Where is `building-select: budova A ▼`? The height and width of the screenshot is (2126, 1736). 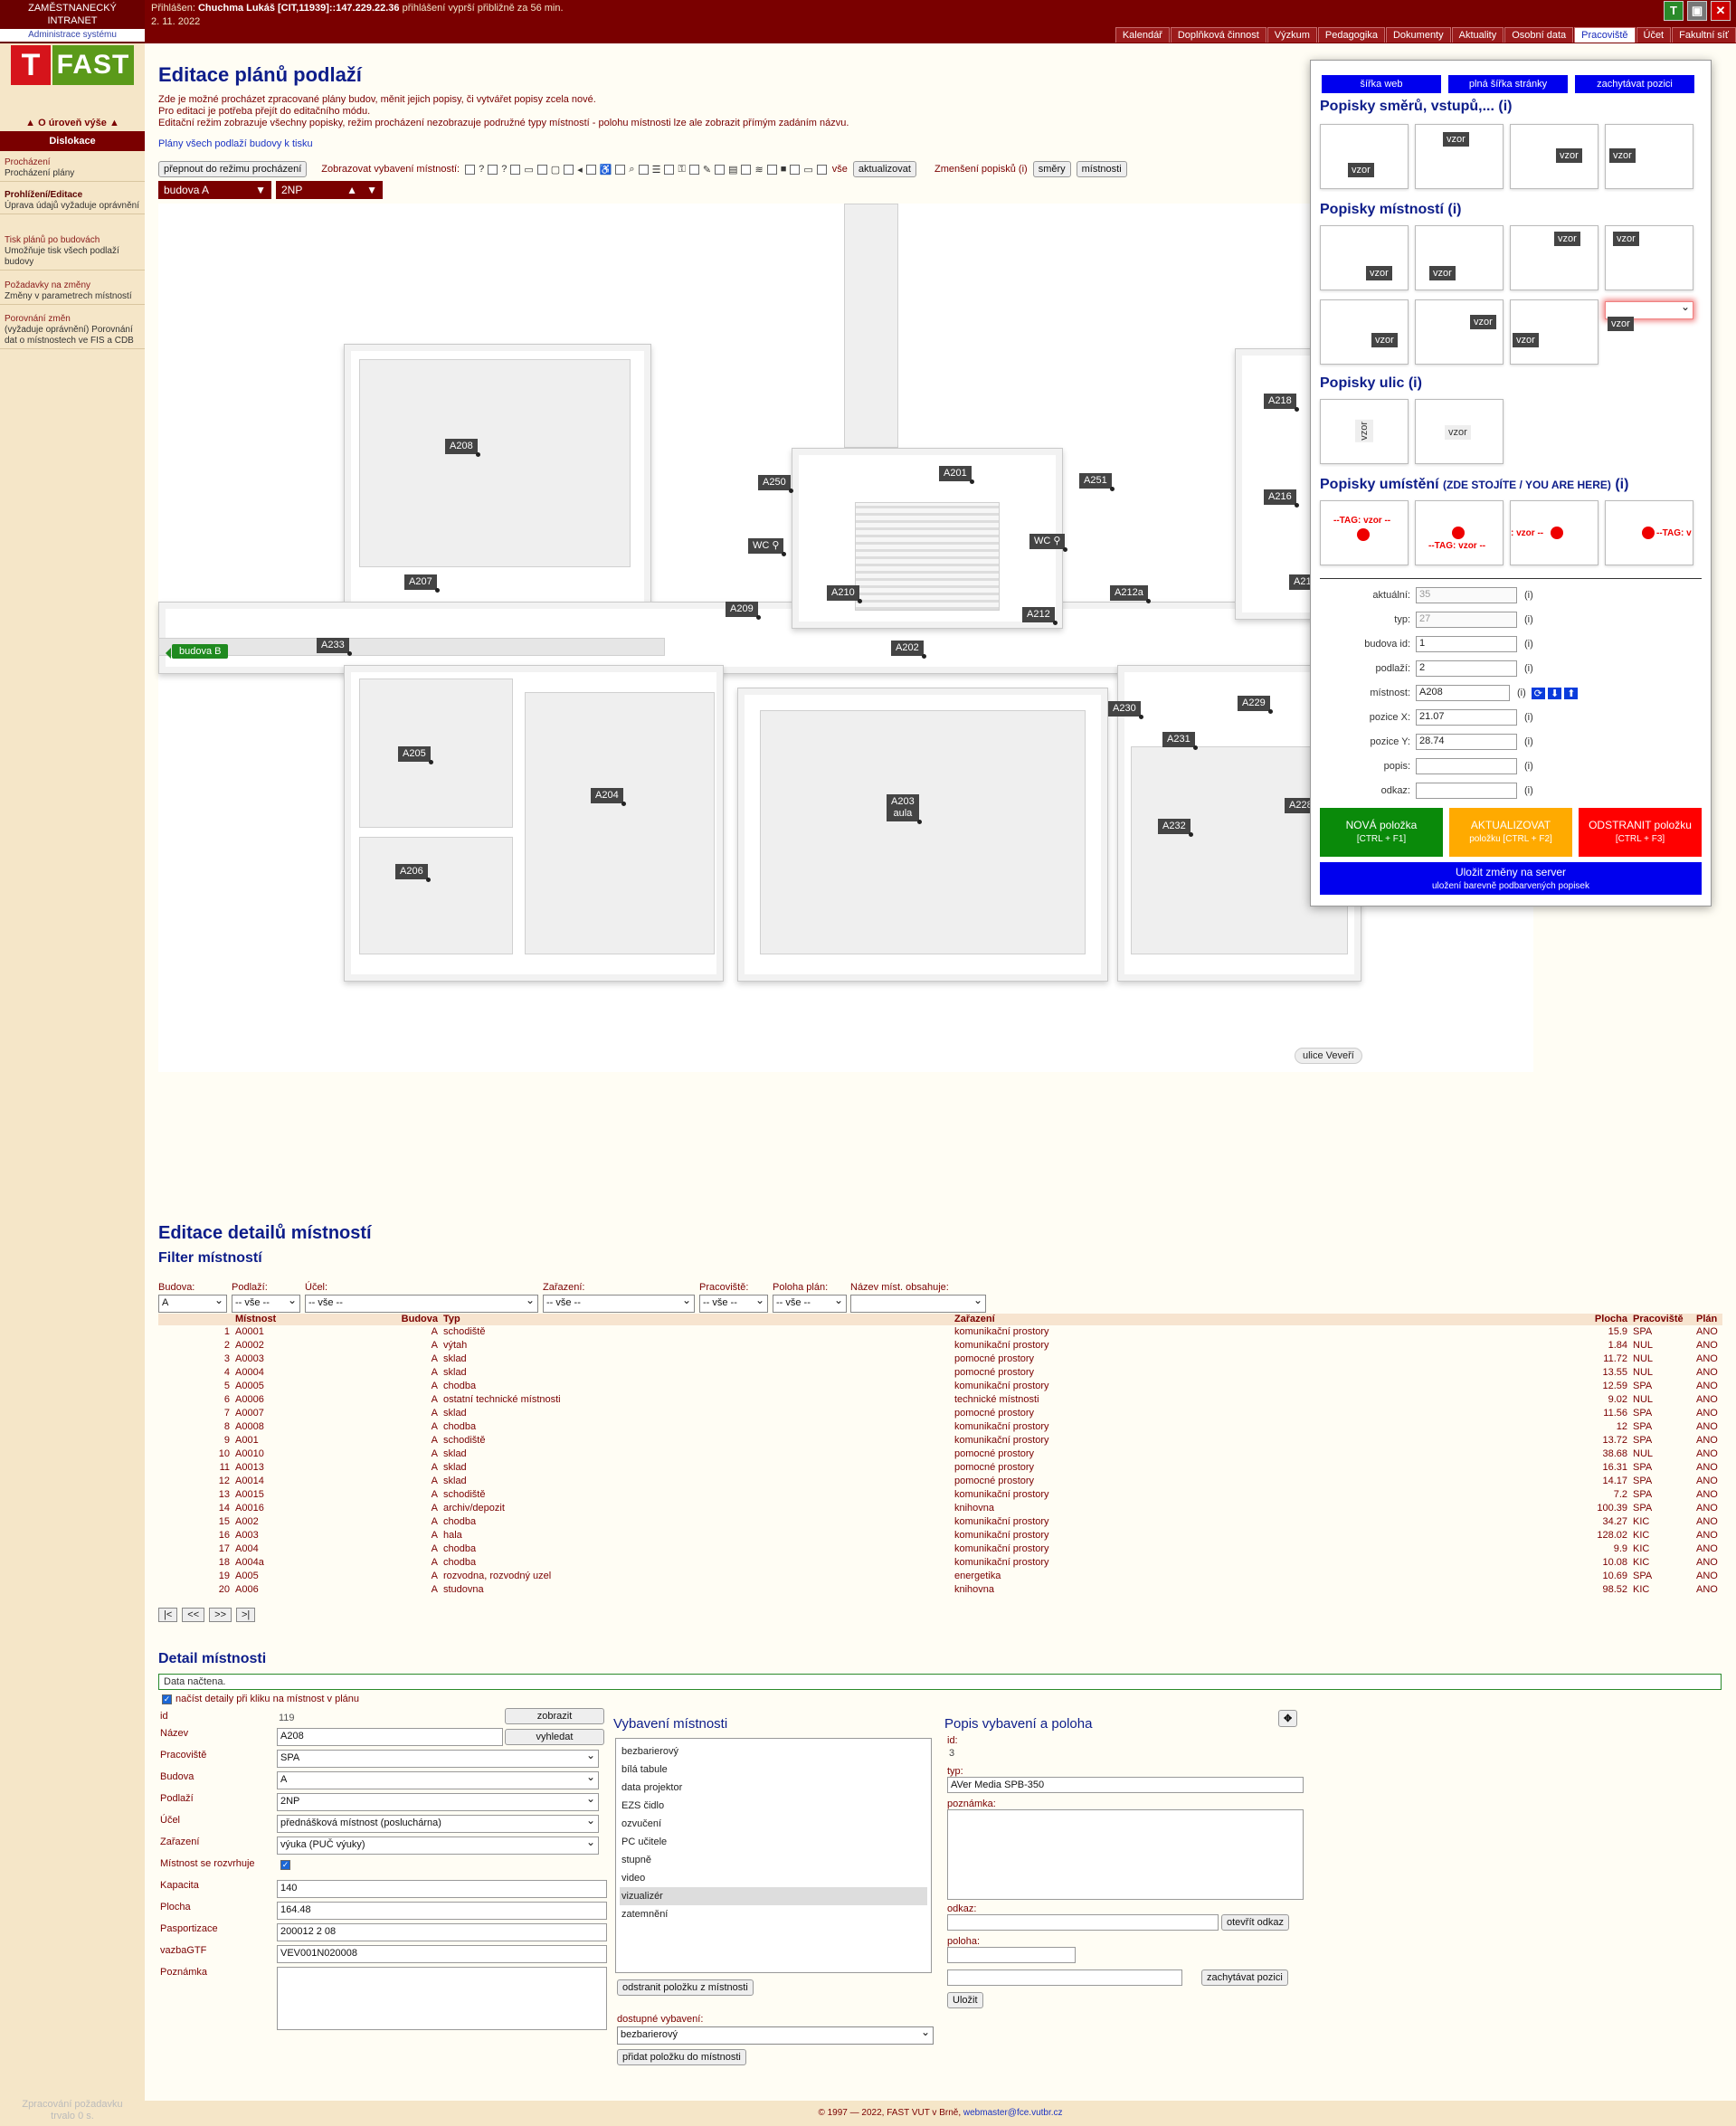
building-select: budova A ▼ is located at coordinates (214, 190).